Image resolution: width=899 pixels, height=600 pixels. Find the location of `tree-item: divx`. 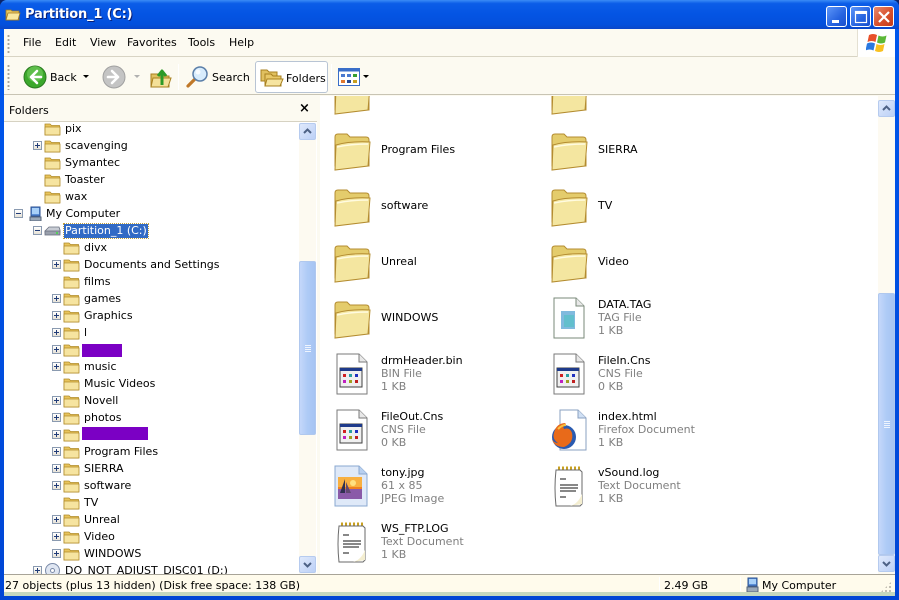

tree-item: divx is located at coordinates (151, 247).